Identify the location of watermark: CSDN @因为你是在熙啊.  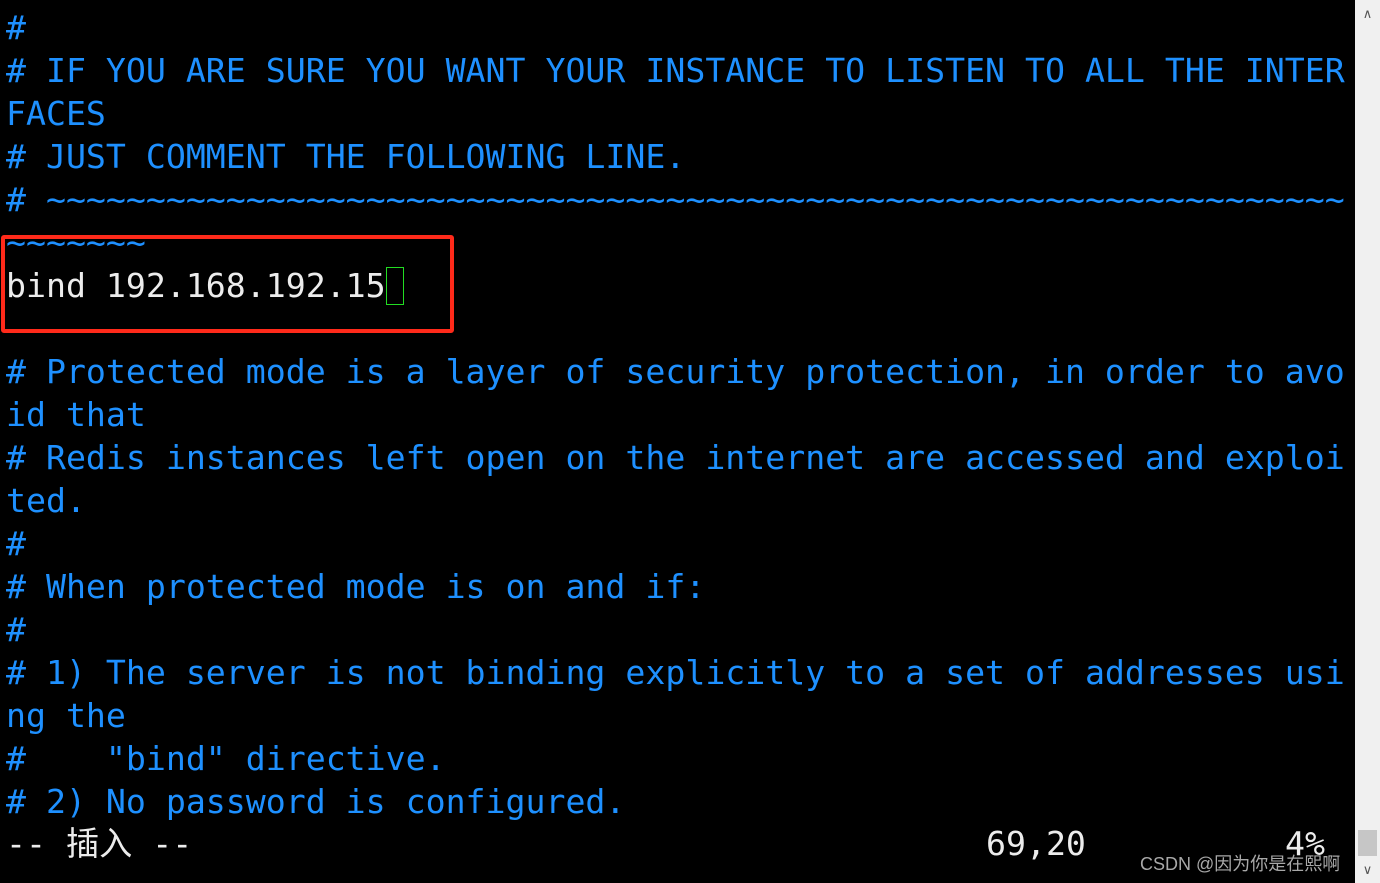
(1240, 864).